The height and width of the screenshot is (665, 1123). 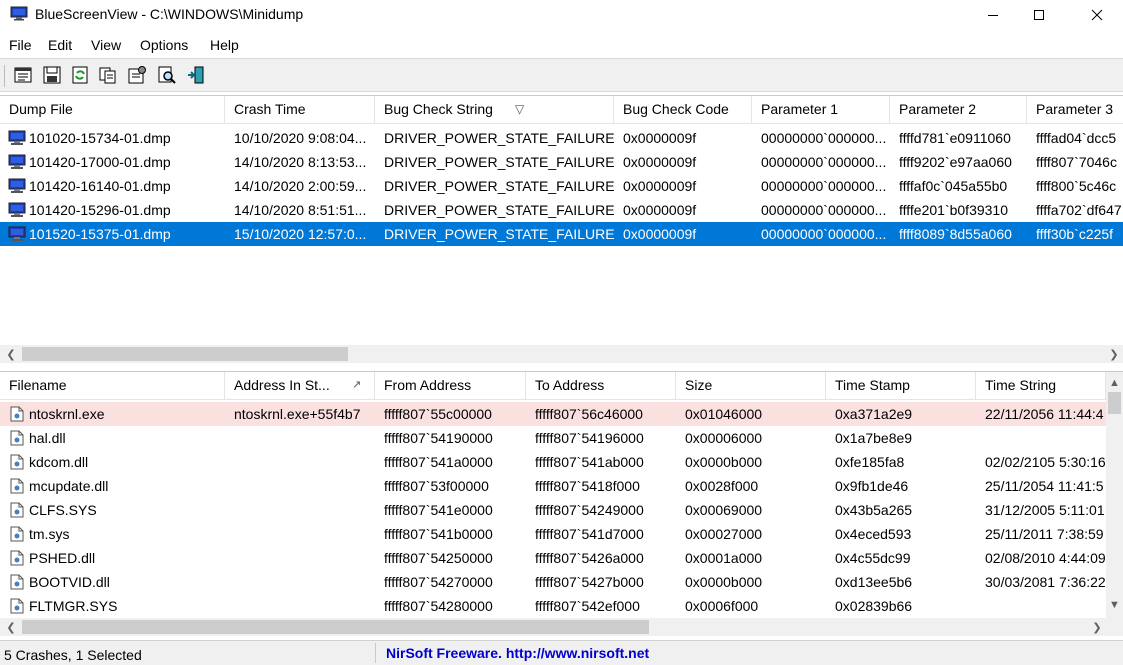 I want to click on menu-view: View, so click(x=106, y=45).